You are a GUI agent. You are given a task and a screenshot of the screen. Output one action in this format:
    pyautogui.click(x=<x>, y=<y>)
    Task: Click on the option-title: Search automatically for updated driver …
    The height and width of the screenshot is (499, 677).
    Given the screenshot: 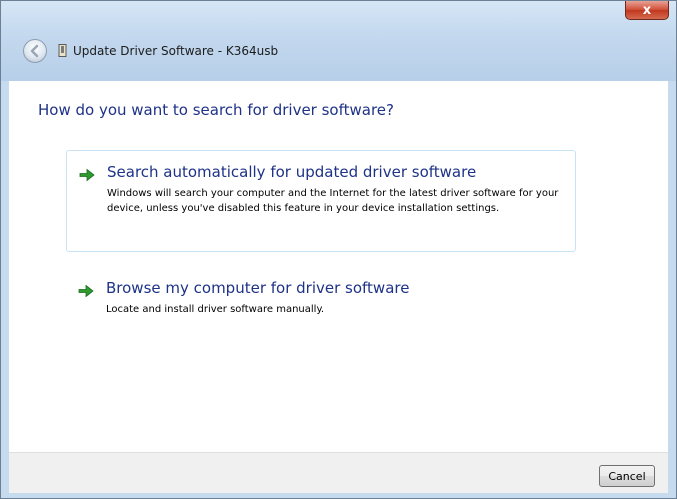 What is the action you would take?
    pyautogui.click(x=292, y=172)
    